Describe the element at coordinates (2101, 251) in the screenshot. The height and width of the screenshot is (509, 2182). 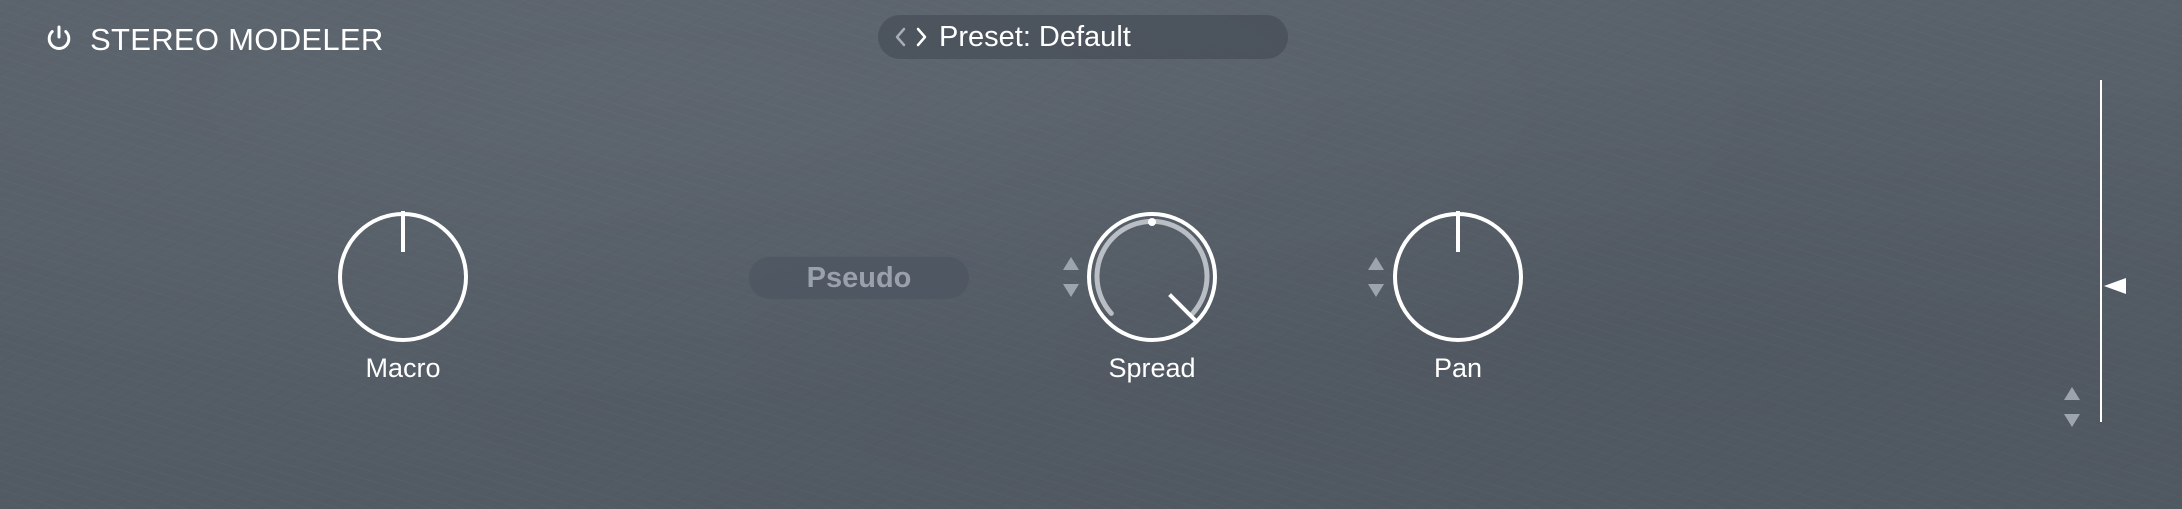
I see `level-meter` at that location.